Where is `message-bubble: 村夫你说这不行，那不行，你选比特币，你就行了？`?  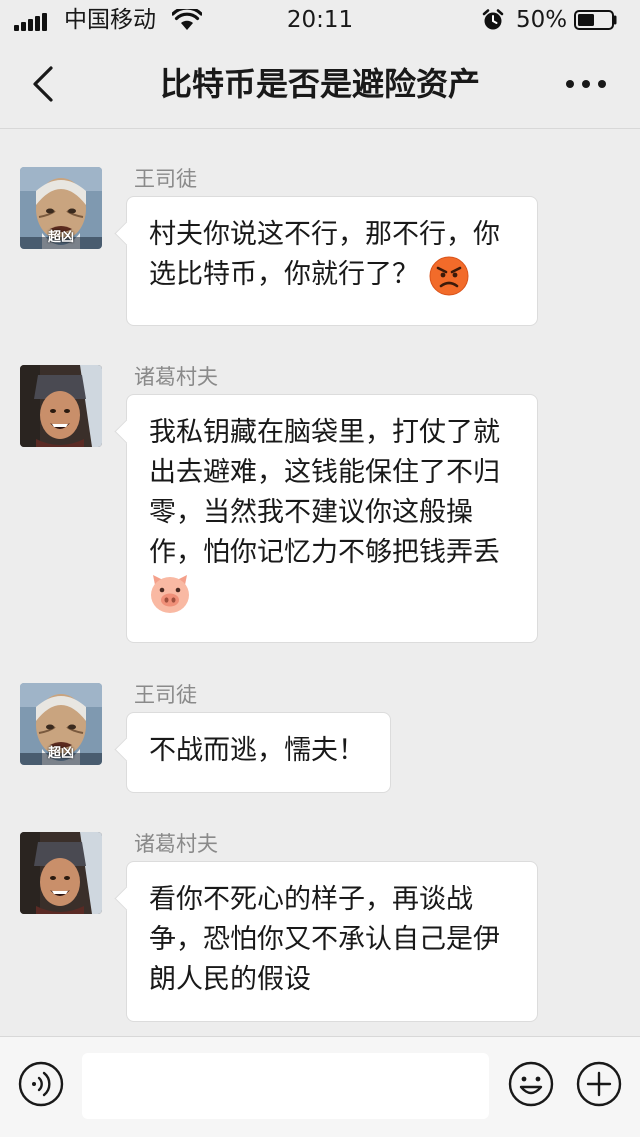 message-bubble: 村夫你说这不行，那不行，你选比特币，你就行了？ is located at coordinates (332, 261).